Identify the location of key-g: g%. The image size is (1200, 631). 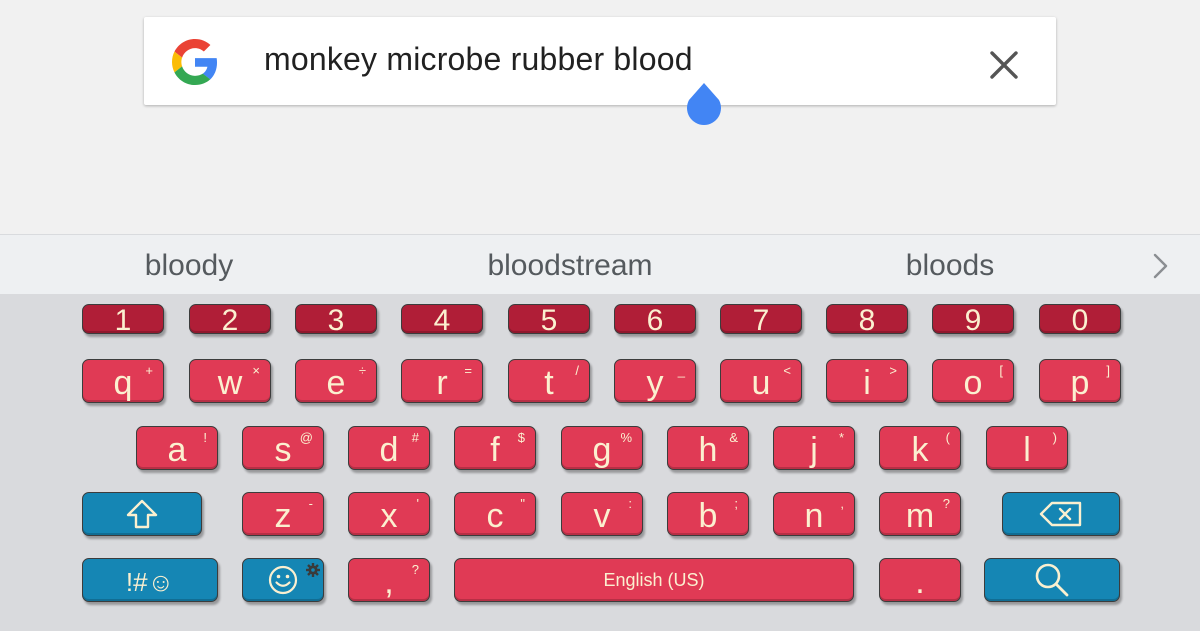
(602, 448).